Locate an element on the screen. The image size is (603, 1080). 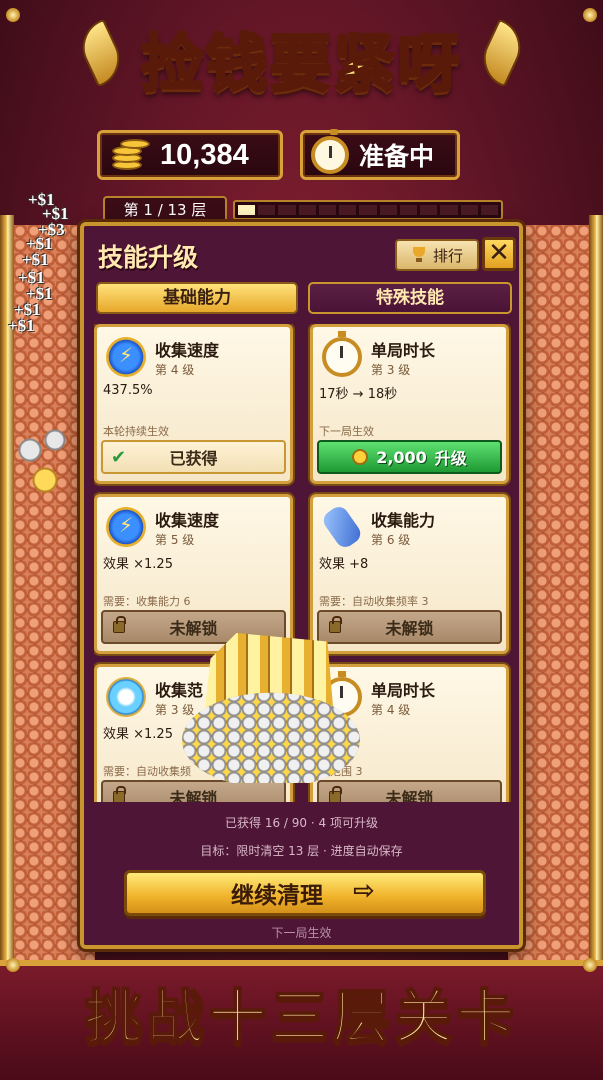
leaderboard-button: 排行 is located at coordinates (437, 255).